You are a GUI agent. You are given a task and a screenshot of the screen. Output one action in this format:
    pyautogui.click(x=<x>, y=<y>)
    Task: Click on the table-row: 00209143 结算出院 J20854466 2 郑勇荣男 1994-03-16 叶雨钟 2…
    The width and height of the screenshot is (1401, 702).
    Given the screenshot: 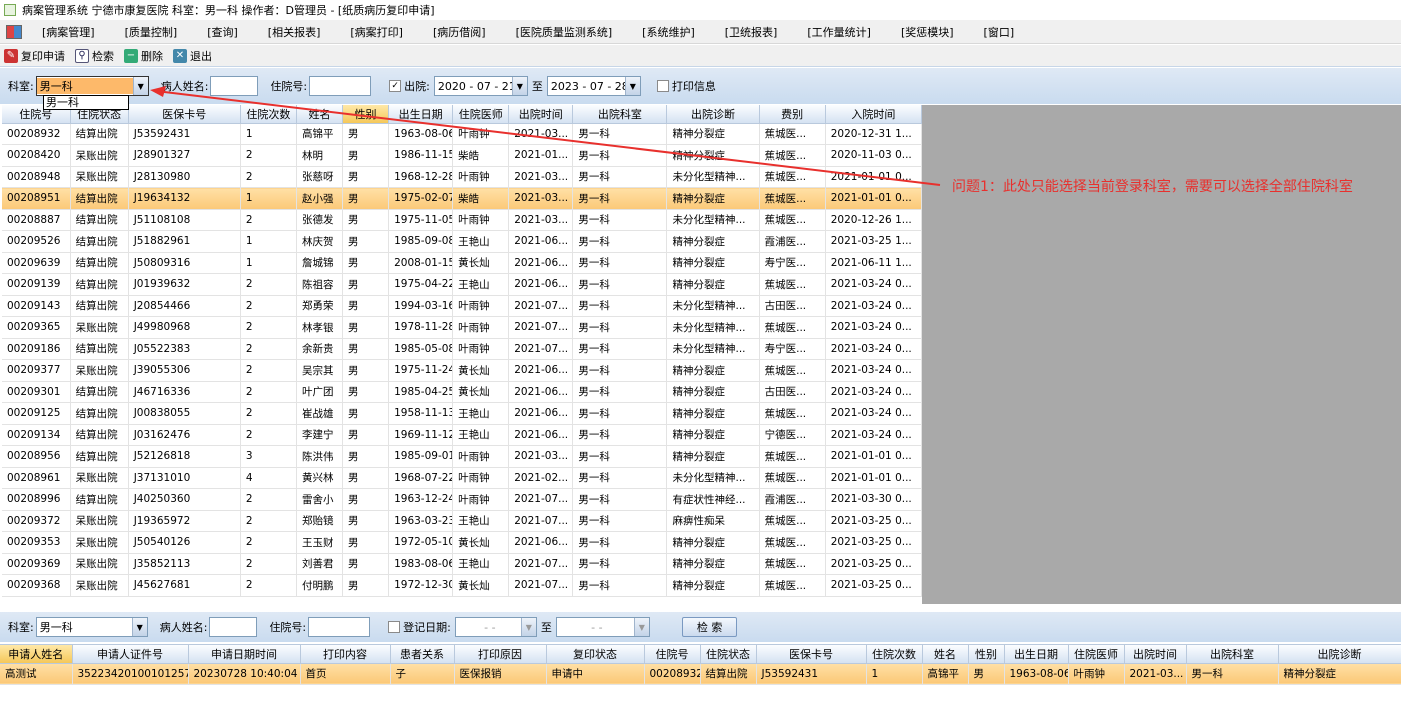 What is the action you would take?
    pyautogui.click(x=462, y=306)
    